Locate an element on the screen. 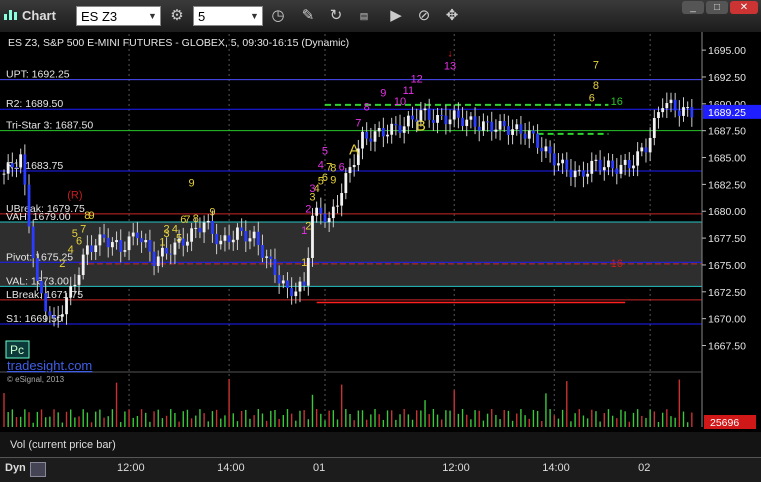 This screenshot has width=761, height=482. watermark-url: tradesight.com is located at coordinates (49, 365).